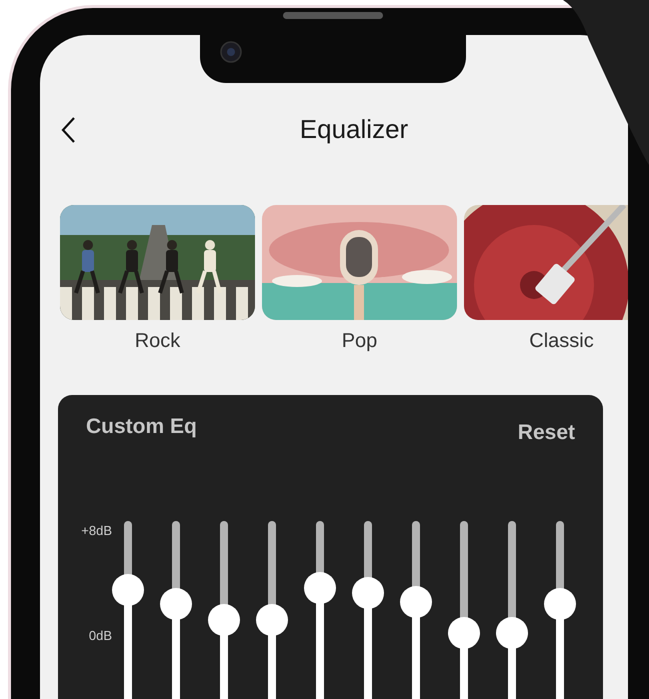 The width and height of the screenshot is (649, 699). What do you see at coordinates (157, 279) in the screenshot?
I see `preset-item: Rock` at bounding box center [157, 279].